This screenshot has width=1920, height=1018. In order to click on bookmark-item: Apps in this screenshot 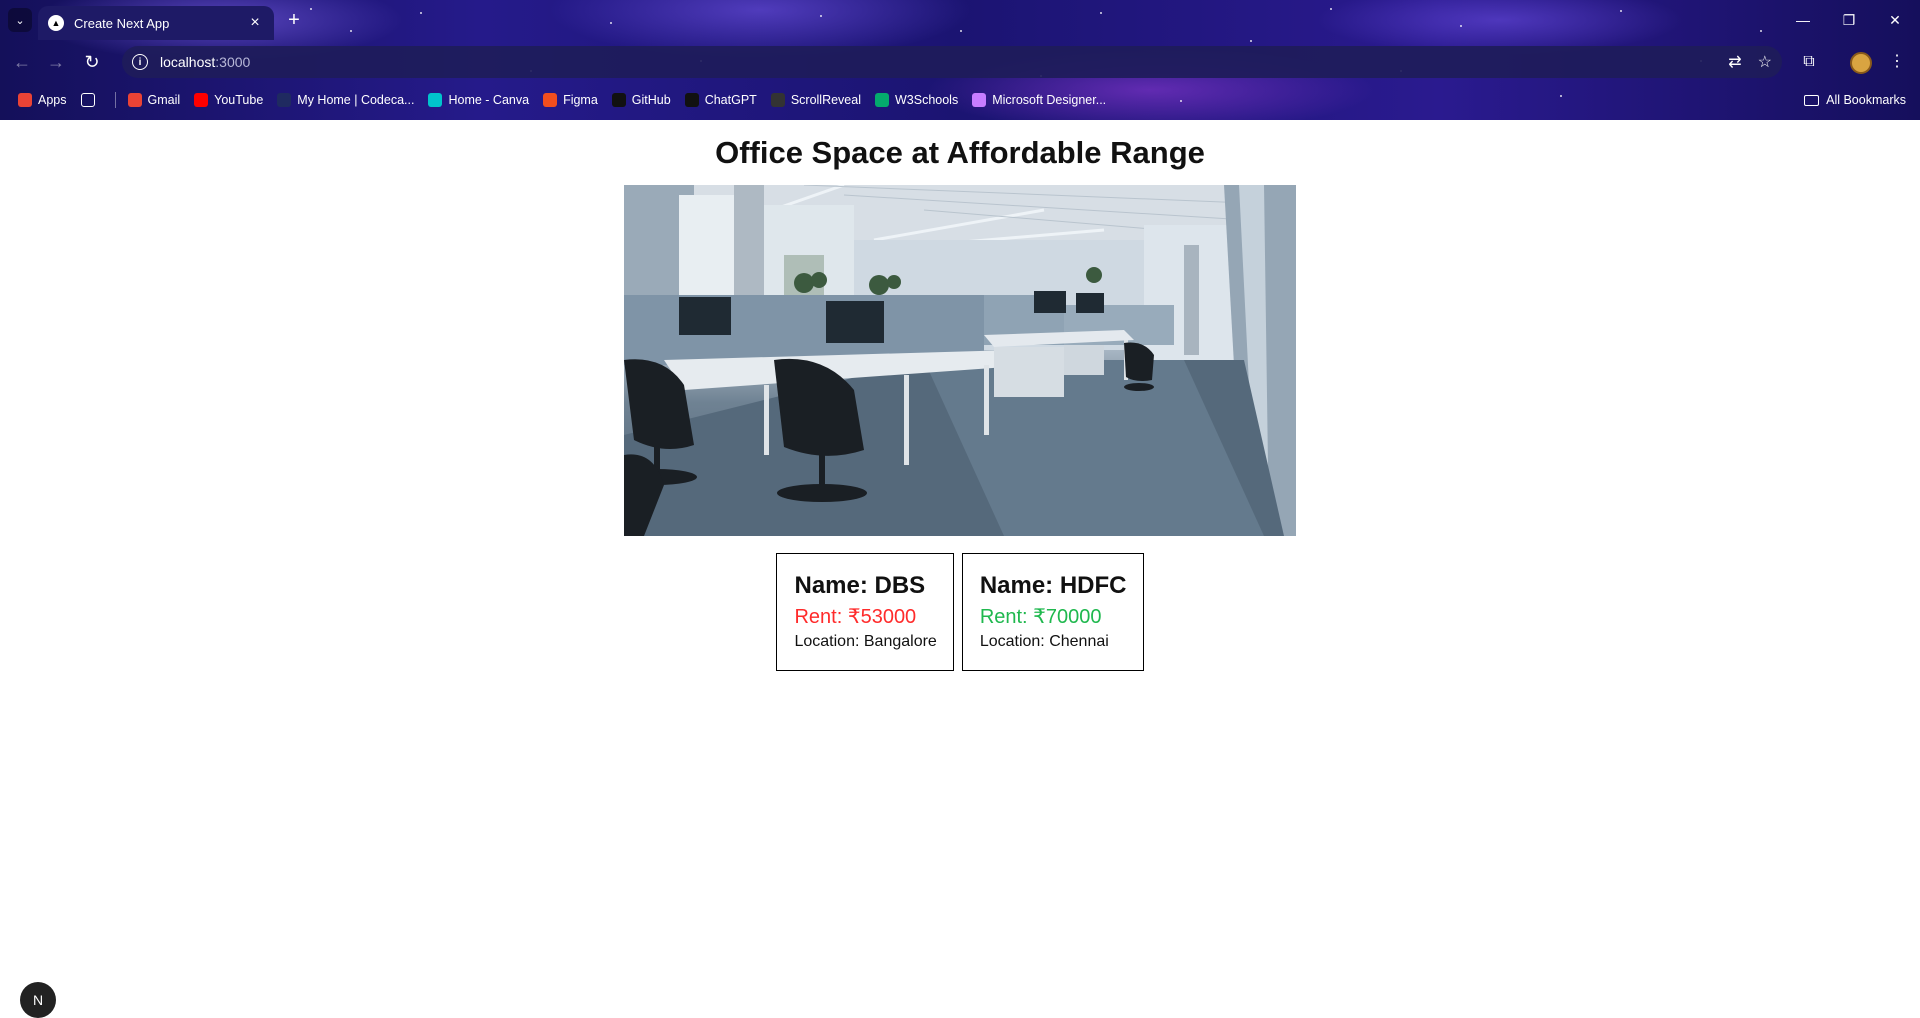, I will do `click(42, 100)`.